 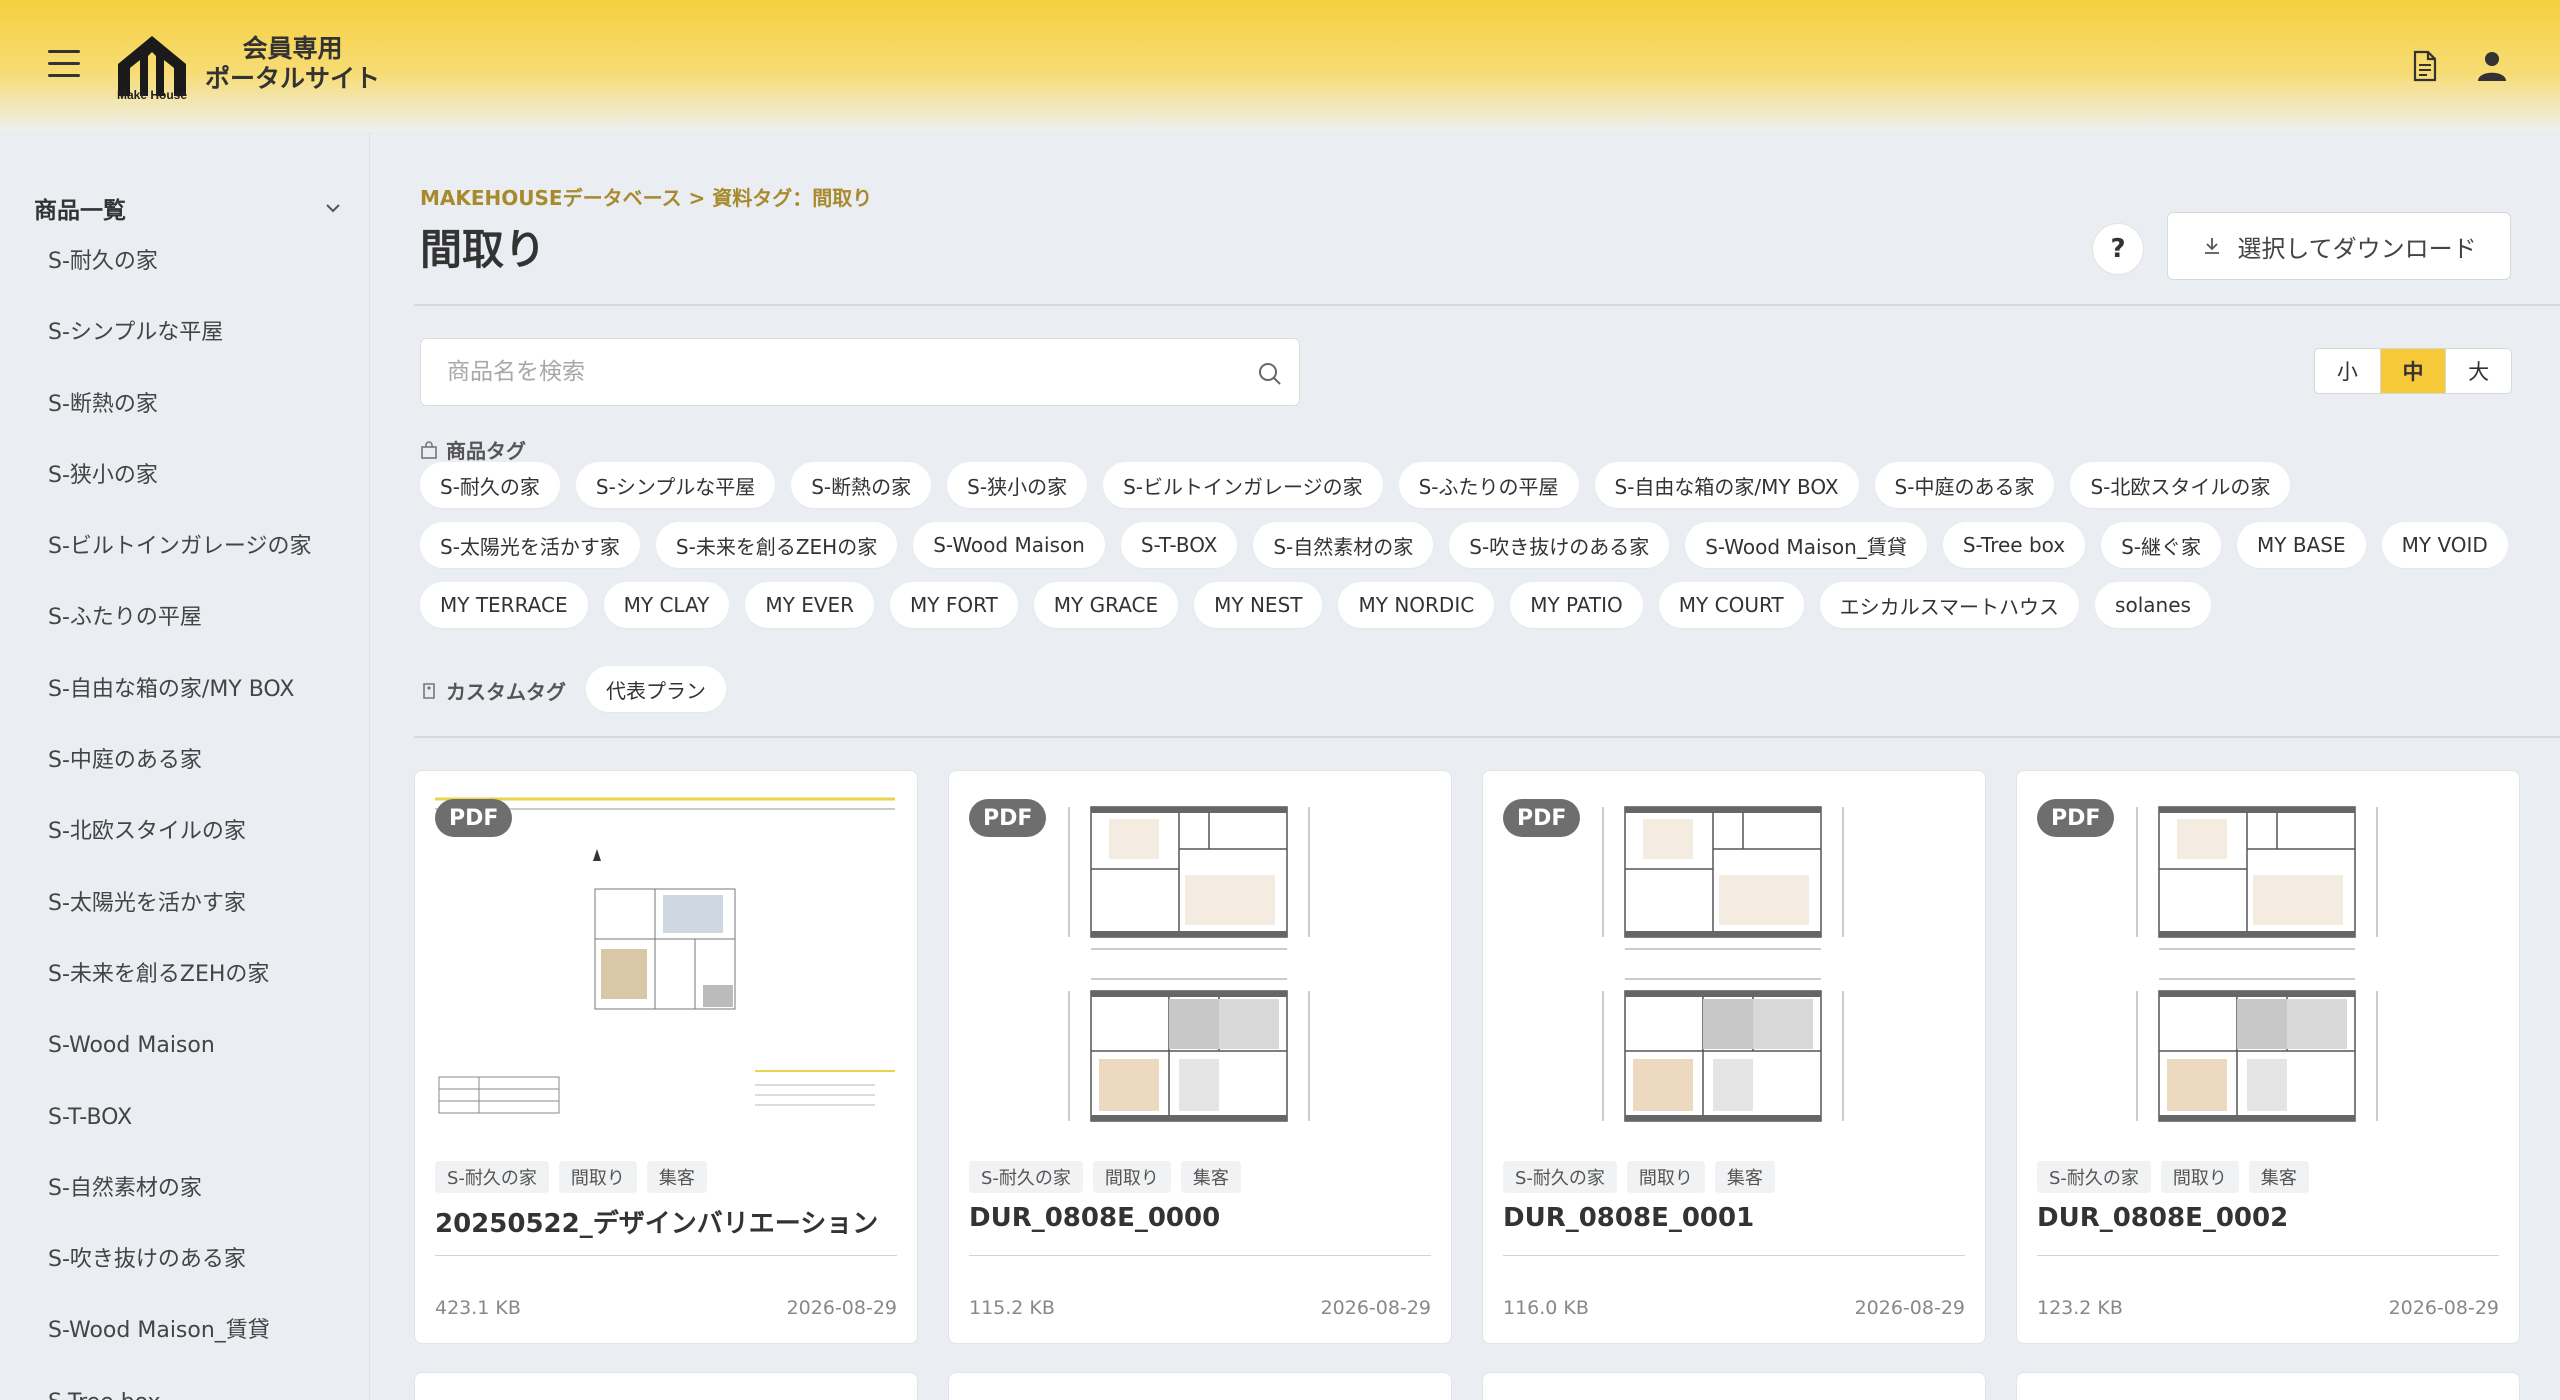 I want to click on breadcrumb: MAKEHOUSEデータベース > 資料タグ：間取り, so click(x=646, y=196).